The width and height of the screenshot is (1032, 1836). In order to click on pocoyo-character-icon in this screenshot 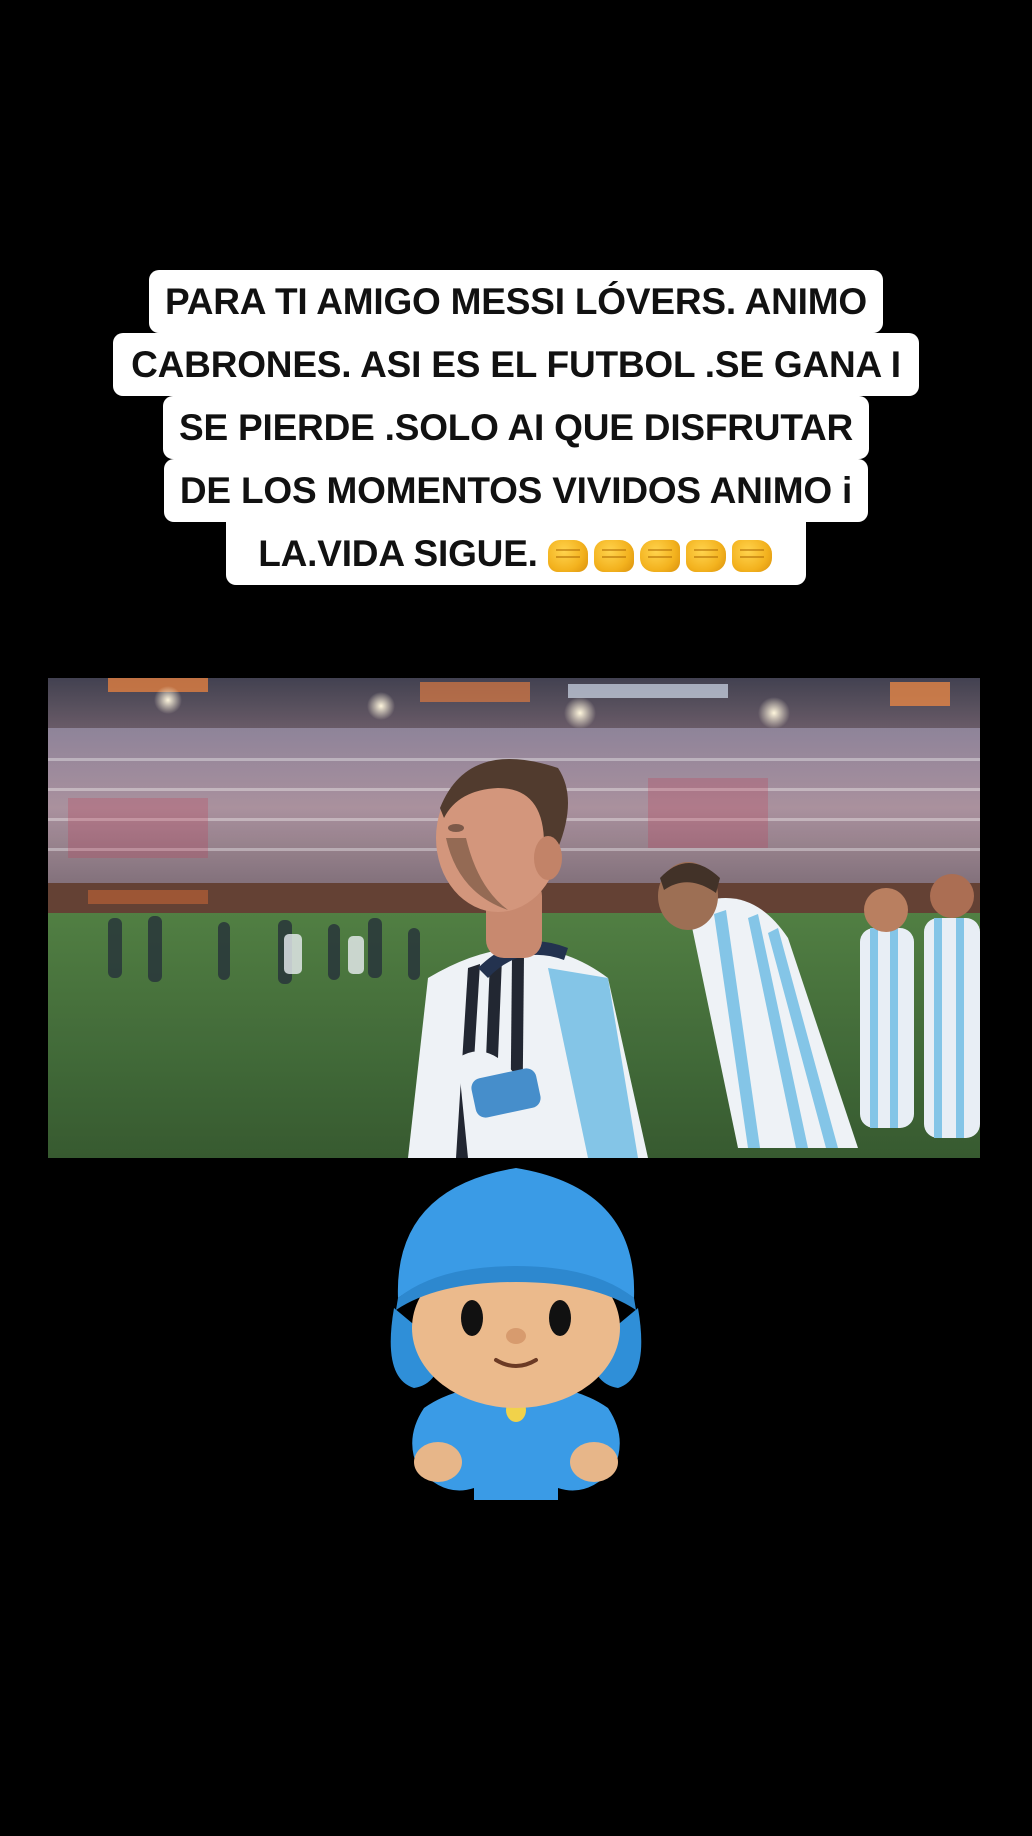, I will do `click(516, 1324)`.